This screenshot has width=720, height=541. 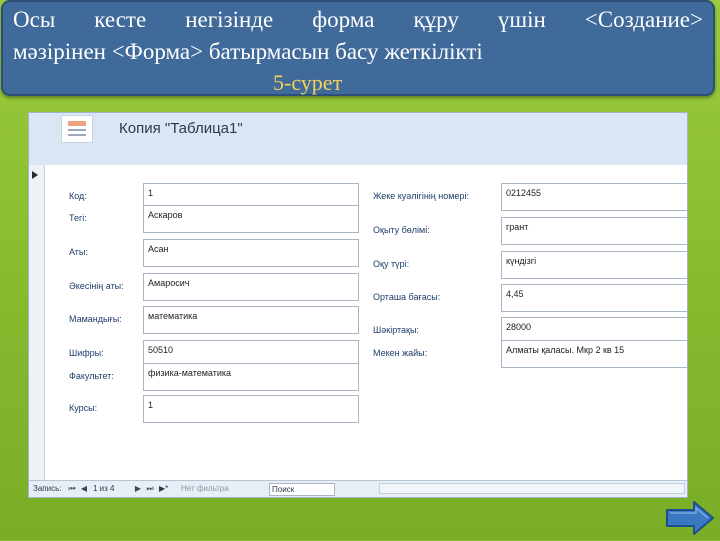 I want to click on field-label-shifry: Шифры:, so click(x=86, y=353).